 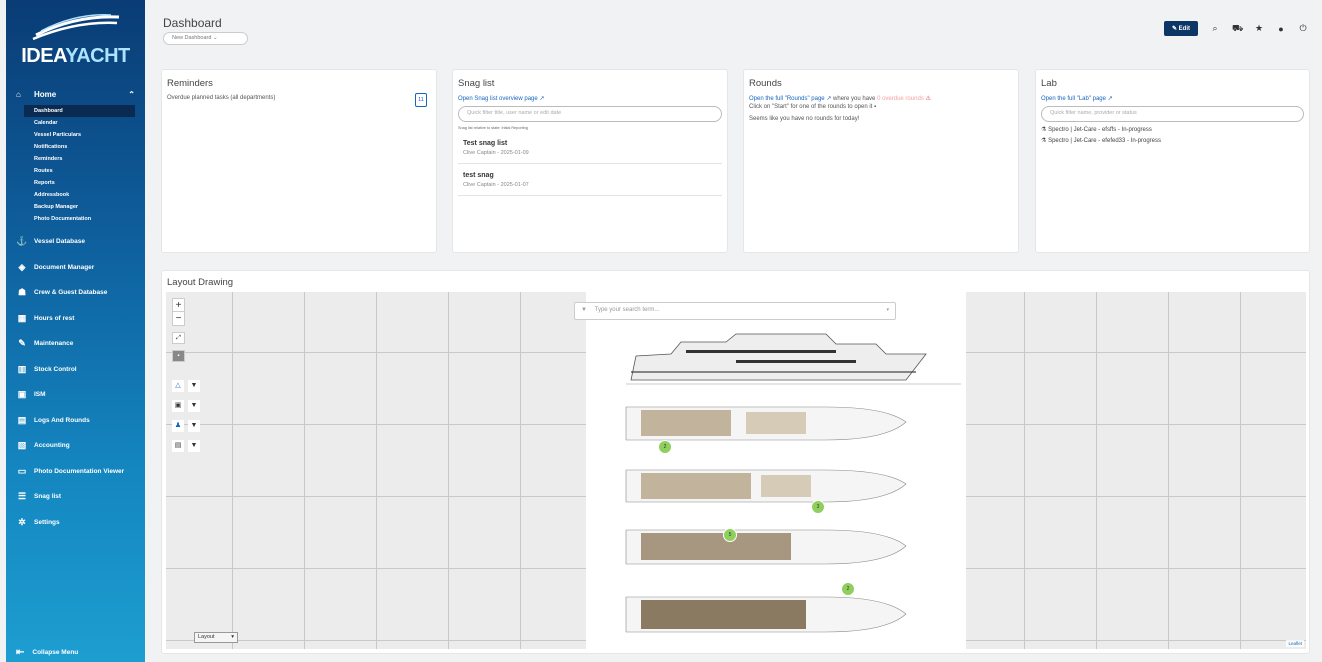 I want to click on wrench-icon: ✎, so click(x=22, y=343).